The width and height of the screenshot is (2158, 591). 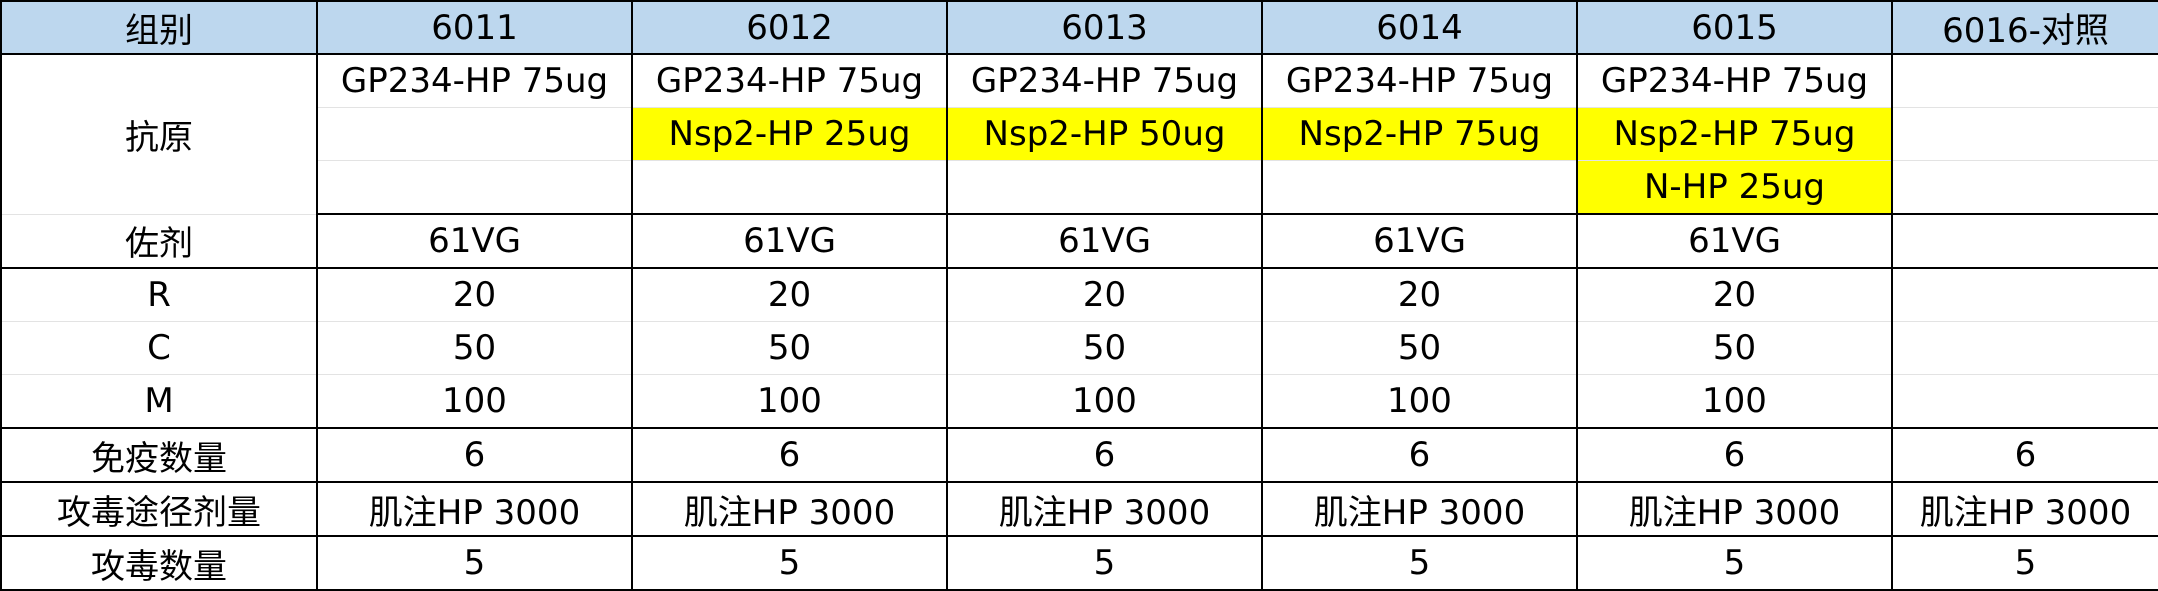 I want to click on header-label: 组别, so click(x=159, y=27).